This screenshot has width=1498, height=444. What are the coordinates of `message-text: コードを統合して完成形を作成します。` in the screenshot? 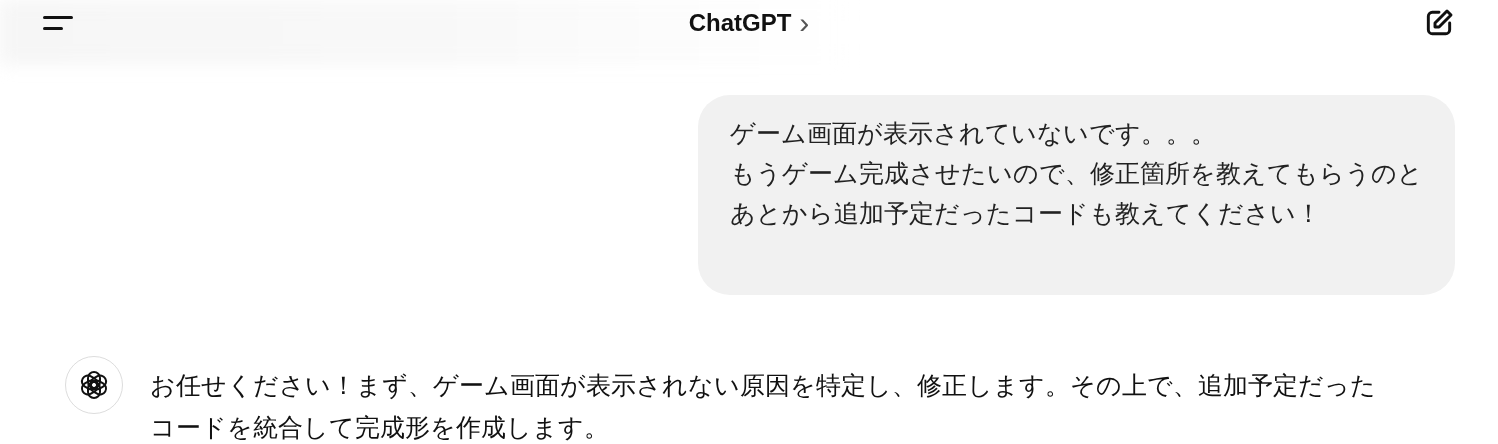 It's located at (380, 427).